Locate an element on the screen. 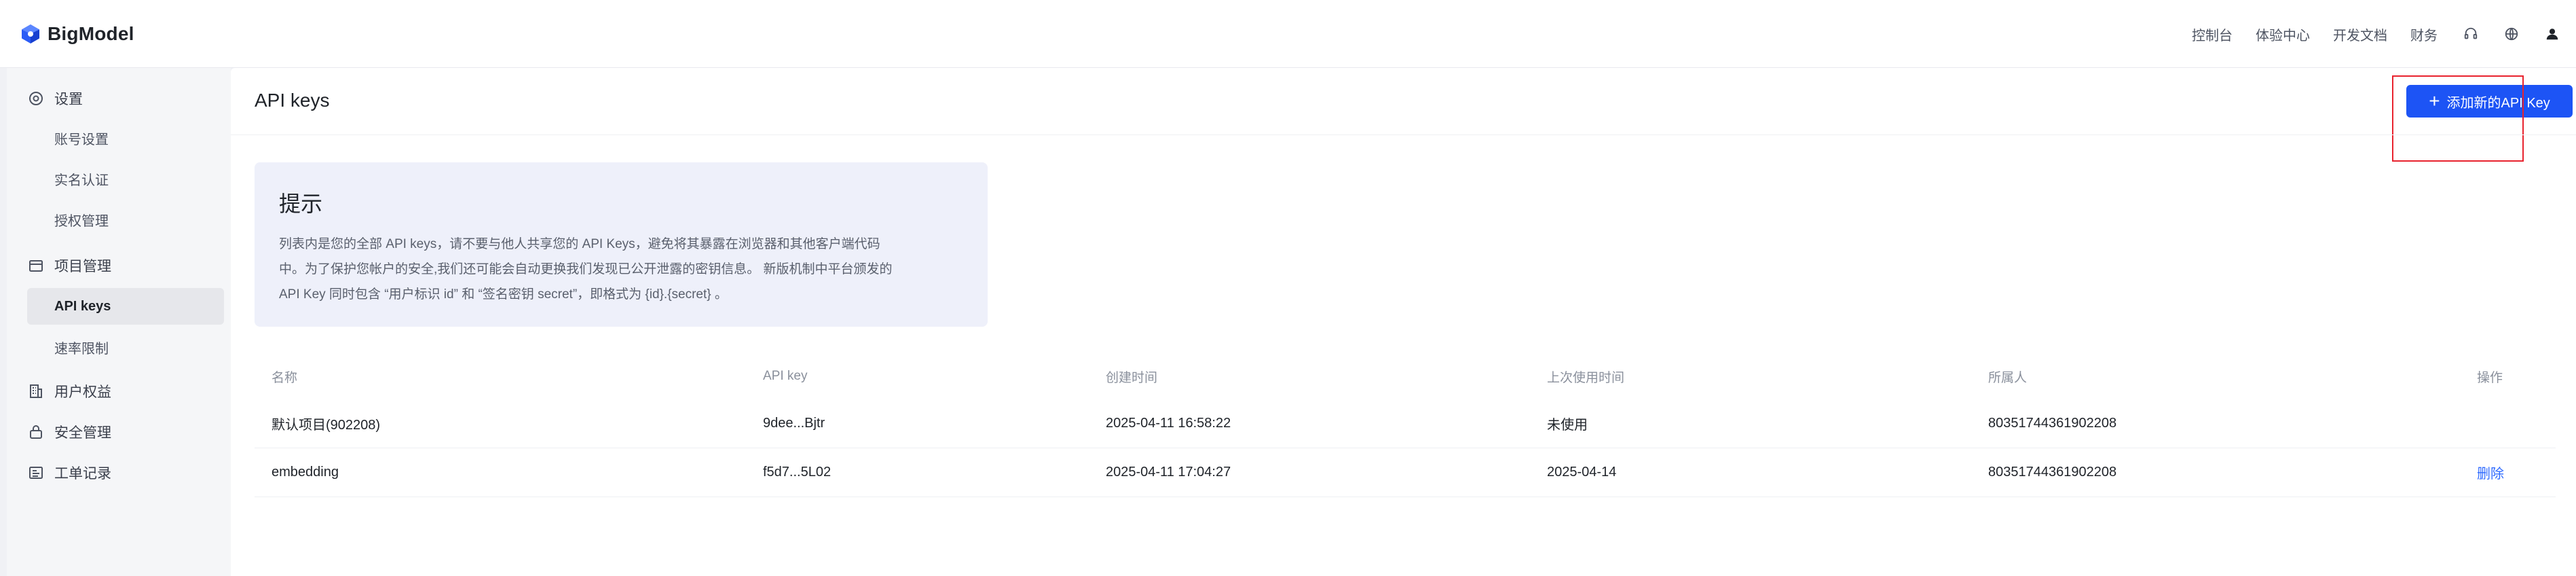  top-navigation: 控制台 体验中心 开发文档 财务 is located at coordinates (2377, 34).